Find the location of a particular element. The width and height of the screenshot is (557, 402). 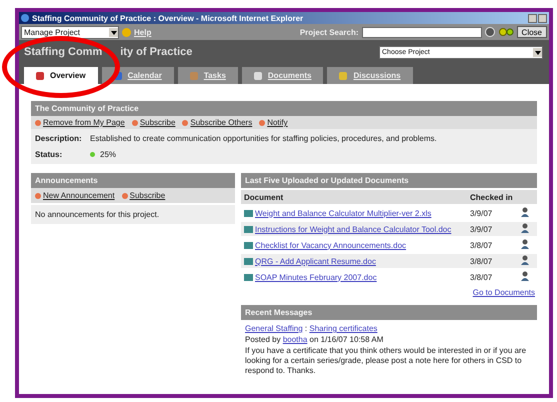

search-icon is located at coordinates (506, 32).